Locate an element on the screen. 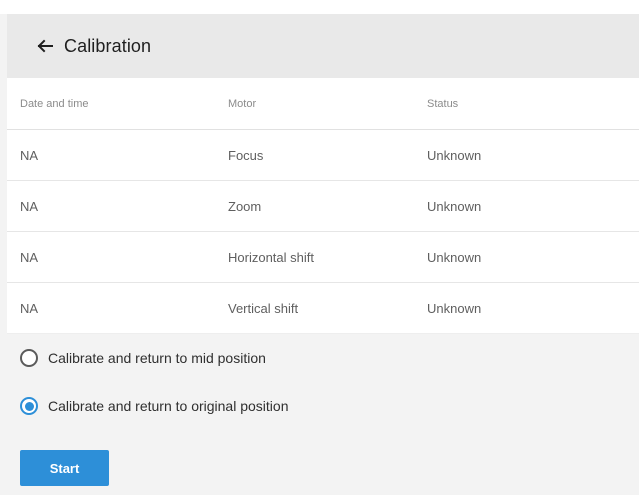 Image resolution: width=639 pixels, height=495 pixels. table-row: NA Horizontal shift Unknown is located at coordinates (323, 257).